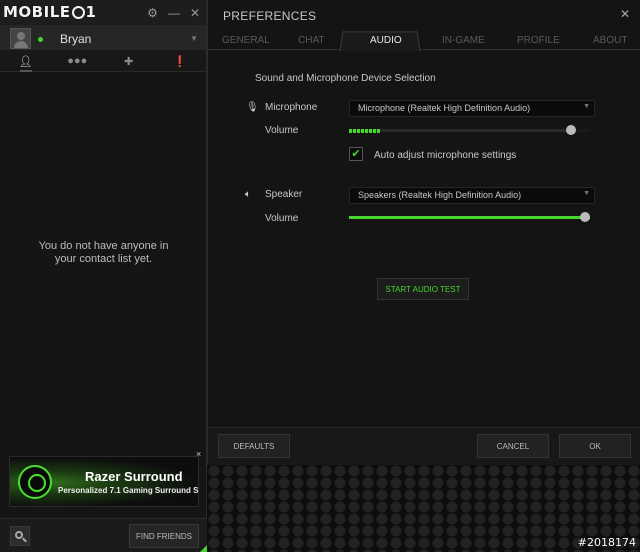 The width and height of the screenshot is (640, 552). I want to click on tab-general: GENERAL, so click(246, 40).